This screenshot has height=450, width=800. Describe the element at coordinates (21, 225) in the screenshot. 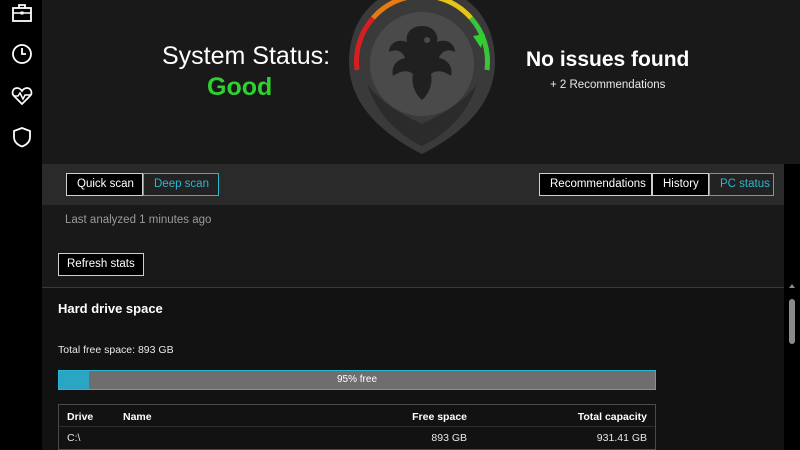

I see `sidebar` at that location.